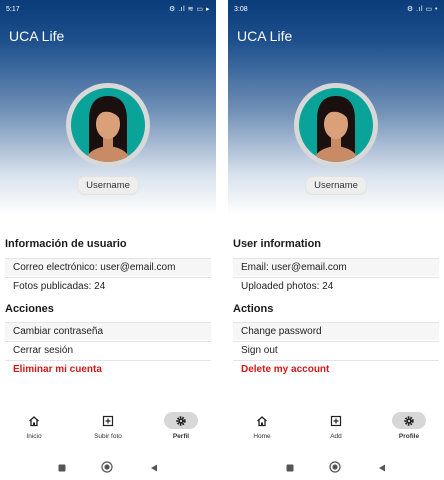 The width and height of the screenshot is (444, 480). I want to click on bottom-navigation: Home Add Profile, so click(336, 430).